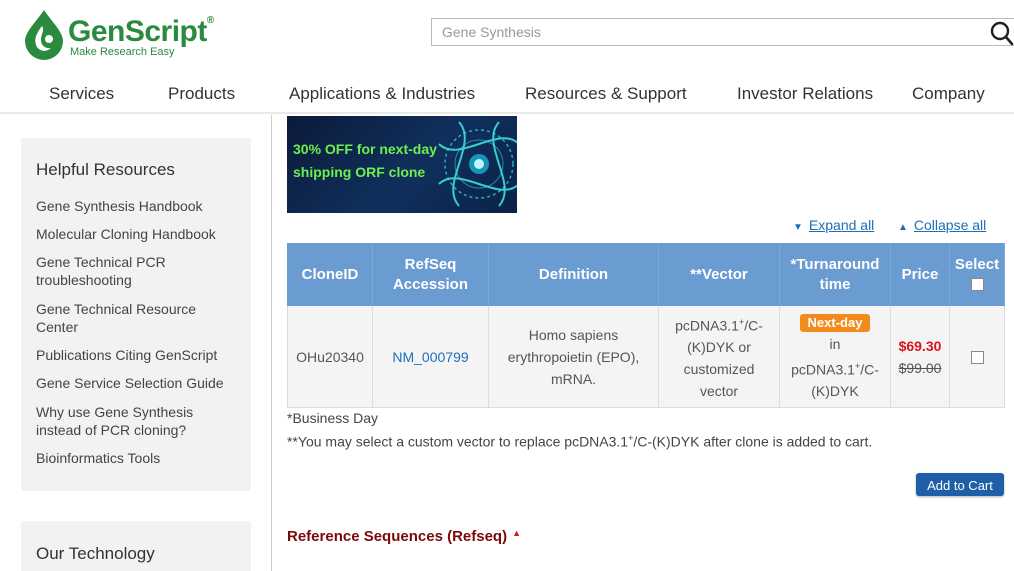  What do you see at coordinates (719, 356) in the screenshot?
I see `cell-vector: pcDNA3.1+/C-(K)DYK or customized vector` at bounding box center [719, 356].